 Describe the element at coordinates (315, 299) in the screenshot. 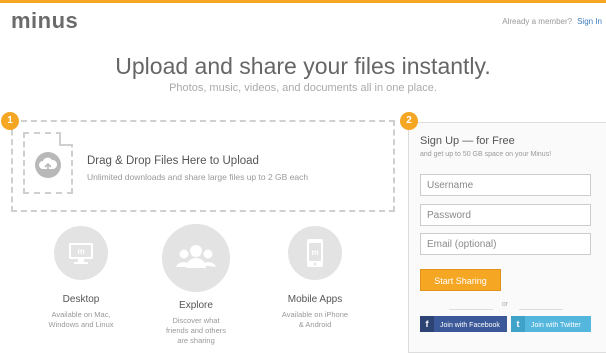

I see `feature-title: Mobile Apps` at that location.